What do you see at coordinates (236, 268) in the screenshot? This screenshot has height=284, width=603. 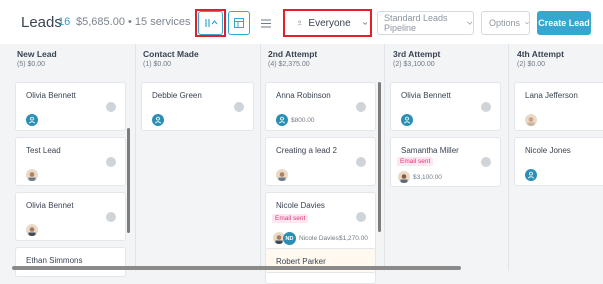 I see `board-horizontal-scrollbar` at bounding box center [236, 268].